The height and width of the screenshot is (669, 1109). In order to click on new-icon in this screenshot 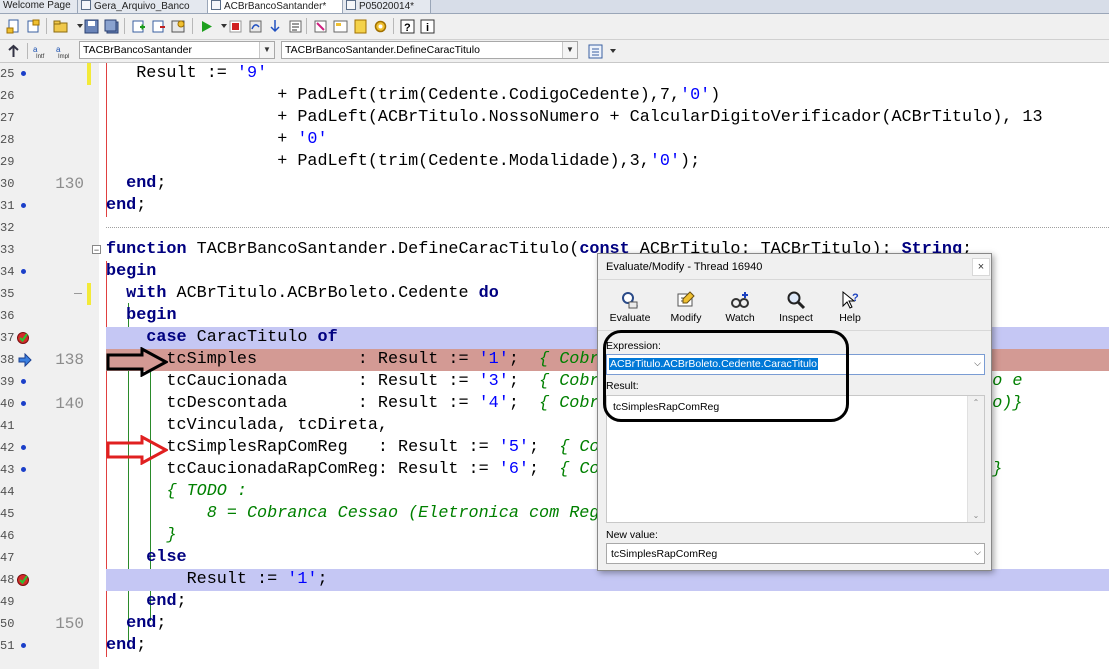, I will do `click(13, 26)`.